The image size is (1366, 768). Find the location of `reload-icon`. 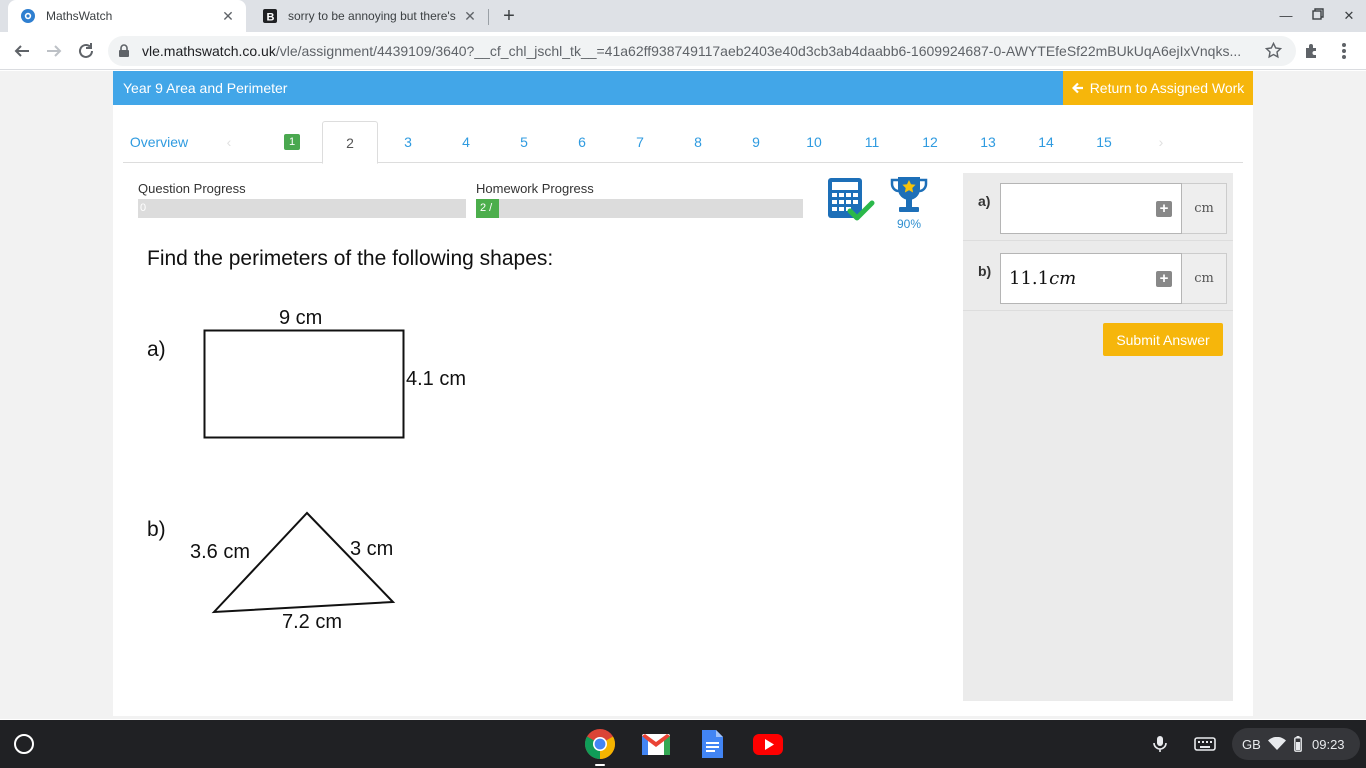

reload-icon is located at coordinates (86, 51).